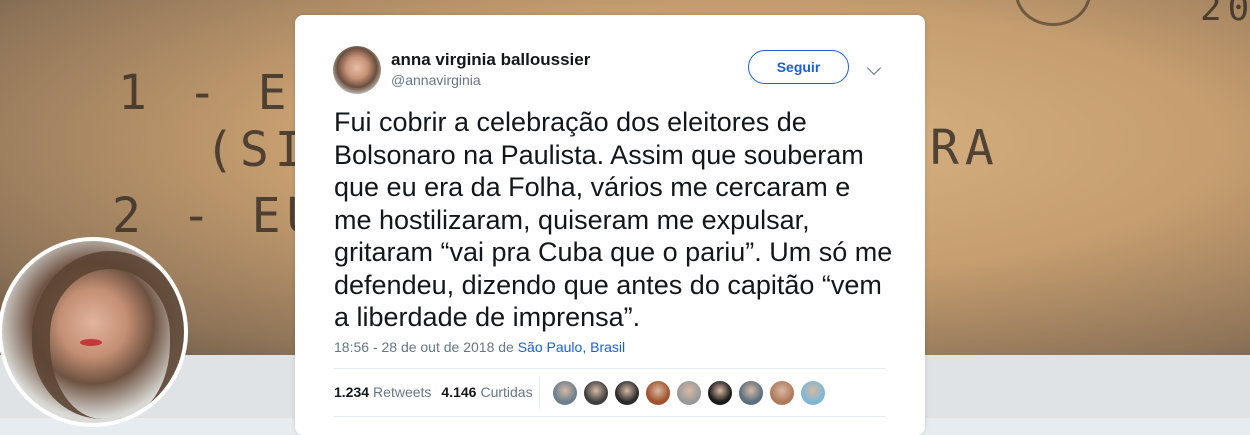 This screenshot has height=435, width=1250. I want to click on tweet-location-link: São Paulo, Brasil, so click(571, 347).